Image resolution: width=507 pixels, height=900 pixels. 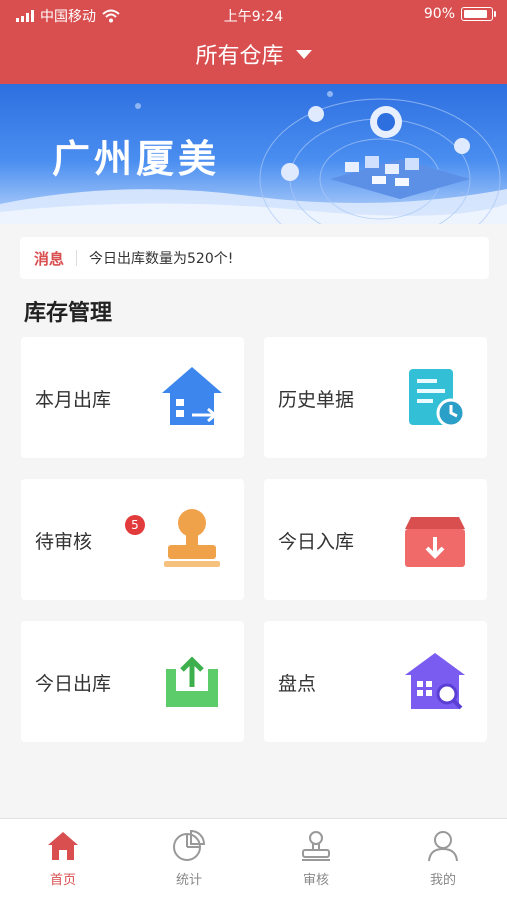 What do you see at coordinates (73, 684) in the screenshot?
I see `card-label: 今日出库` at bounding box center [73, 684].